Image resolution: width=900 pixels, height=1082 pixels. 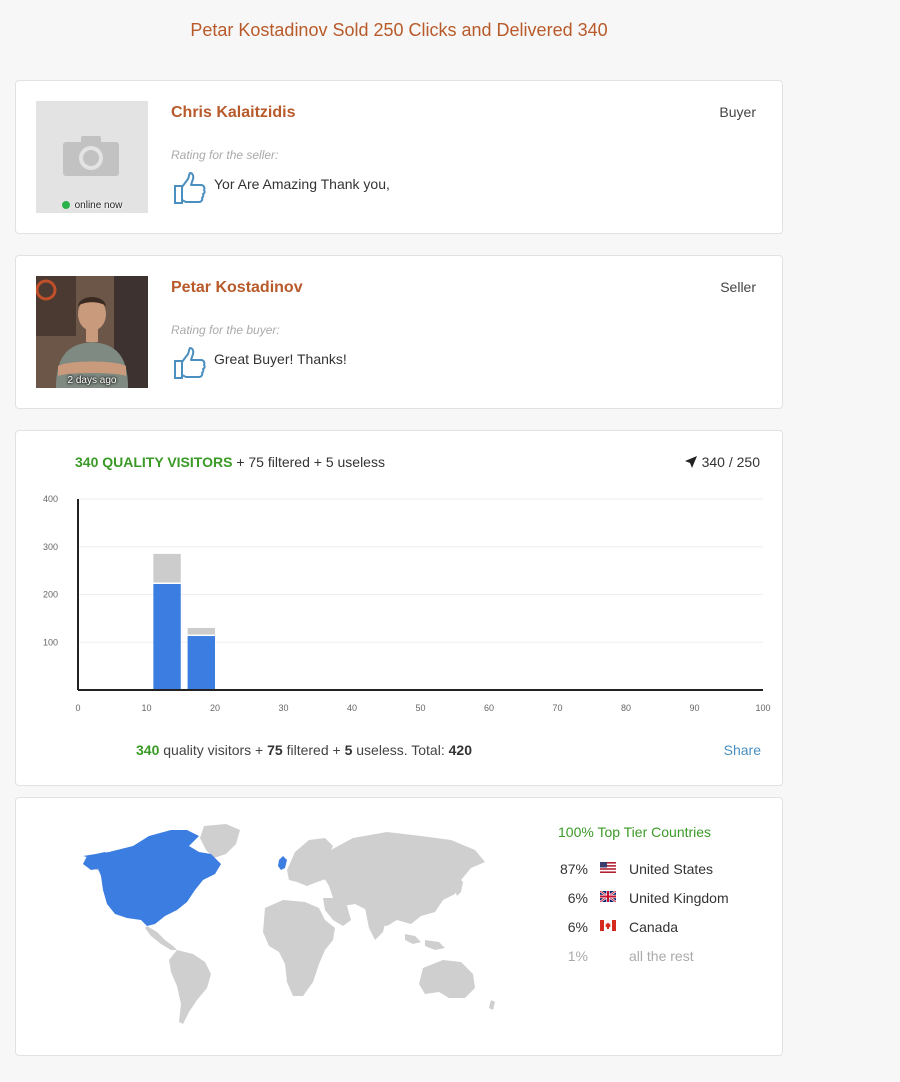 What do you see at coordinates (185, 878) in the screenshot?
I see `map-highlight` at bounding box center [185, 878].